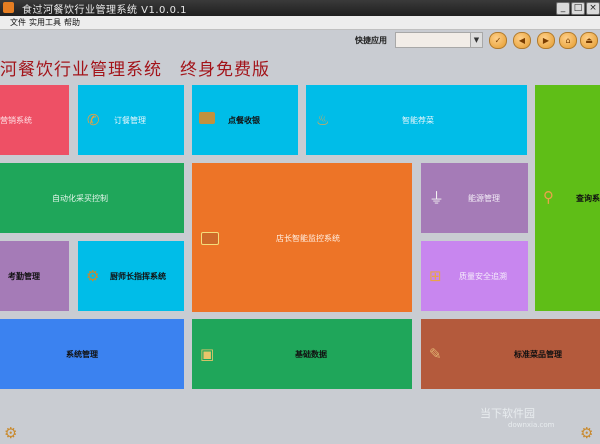 Image resolution: width=600 pixels, height=444 pixels. I want to click on settings-gear-icon-right: ⚙, so click(588, 433).